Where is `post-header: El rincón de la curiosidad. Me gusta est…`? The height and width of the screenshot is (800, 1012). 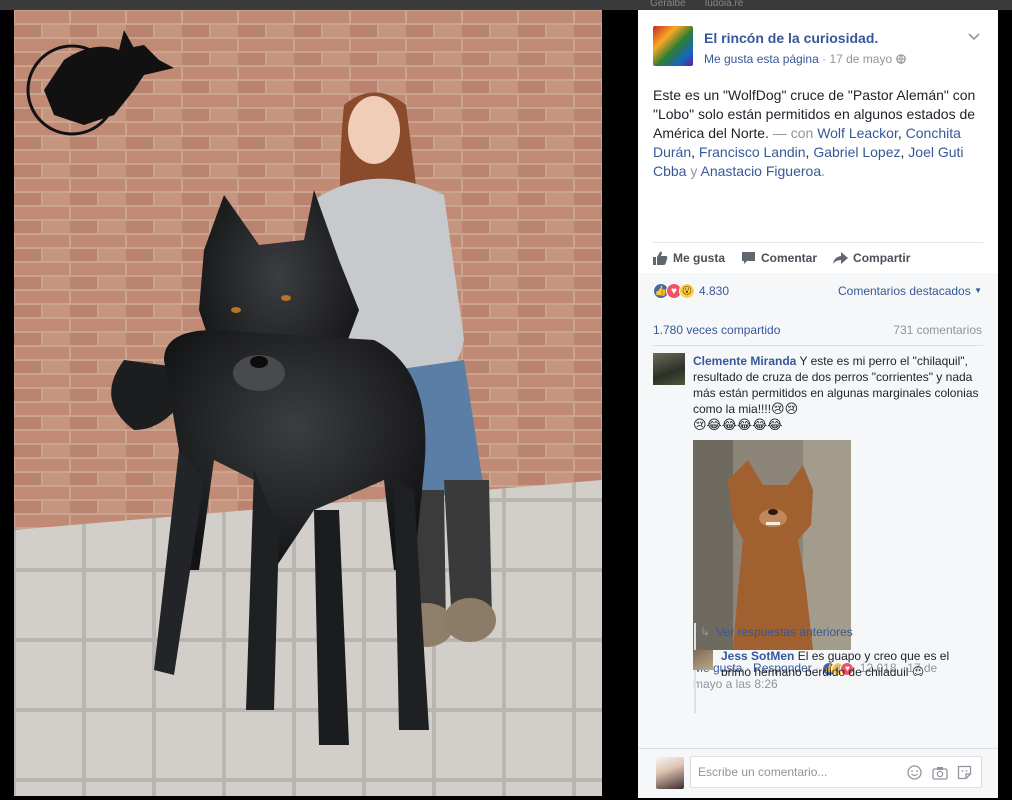
post-header: El rincón de la curiosidad. Me gusta est… is located at coordinates (818, 41).